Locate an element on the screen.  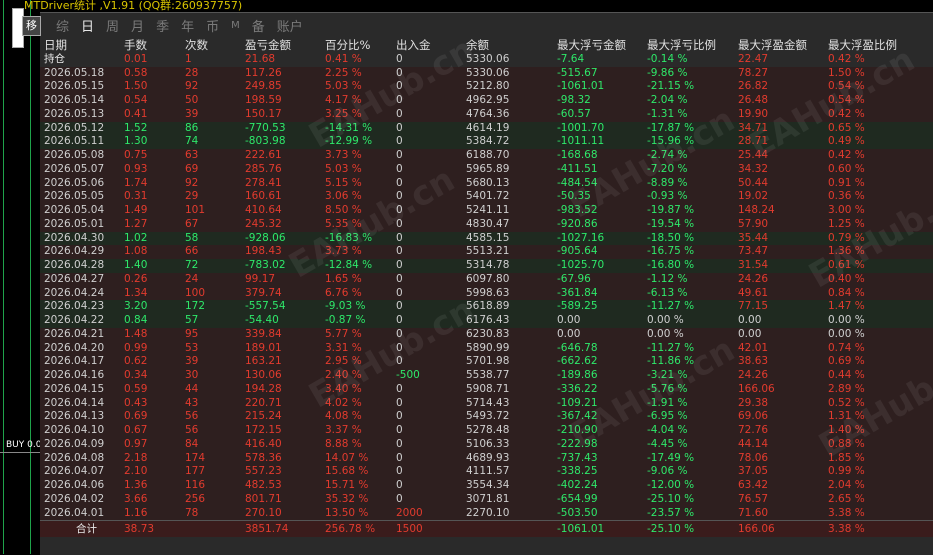
cell-max-float-profit-pct: 1.47 % is located at coordinates (846, 306).